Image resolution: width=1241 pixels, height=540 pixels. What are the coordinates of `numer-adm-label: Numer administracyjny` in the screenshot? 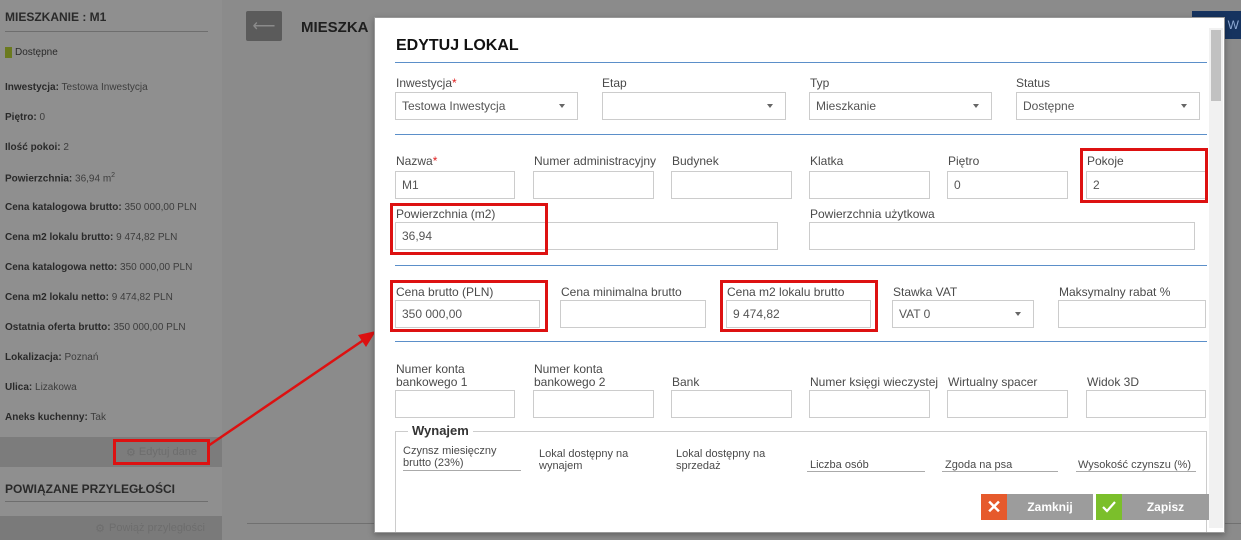 It's located at (595, 161).